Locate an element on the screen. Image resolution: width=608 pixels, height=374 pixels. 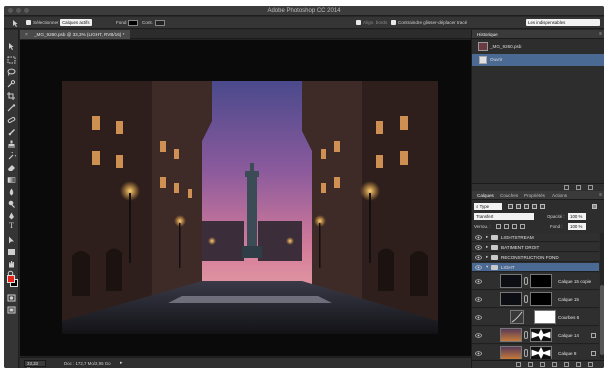
tab-channels: Couches is located at coordinates (509, 195).